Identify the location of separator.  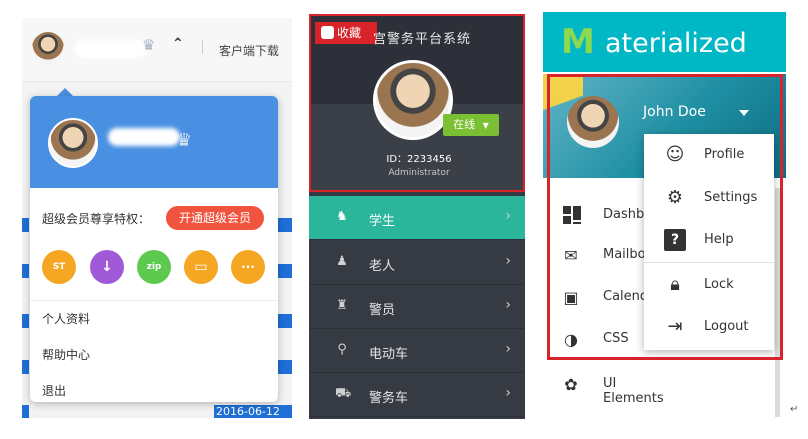
(202, 47).